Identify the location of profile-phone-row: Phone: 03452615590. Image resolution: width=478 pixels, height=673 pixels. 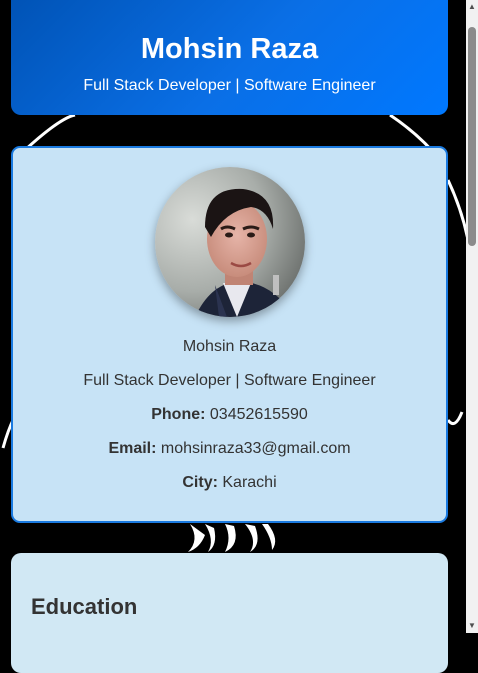
(229, 415).